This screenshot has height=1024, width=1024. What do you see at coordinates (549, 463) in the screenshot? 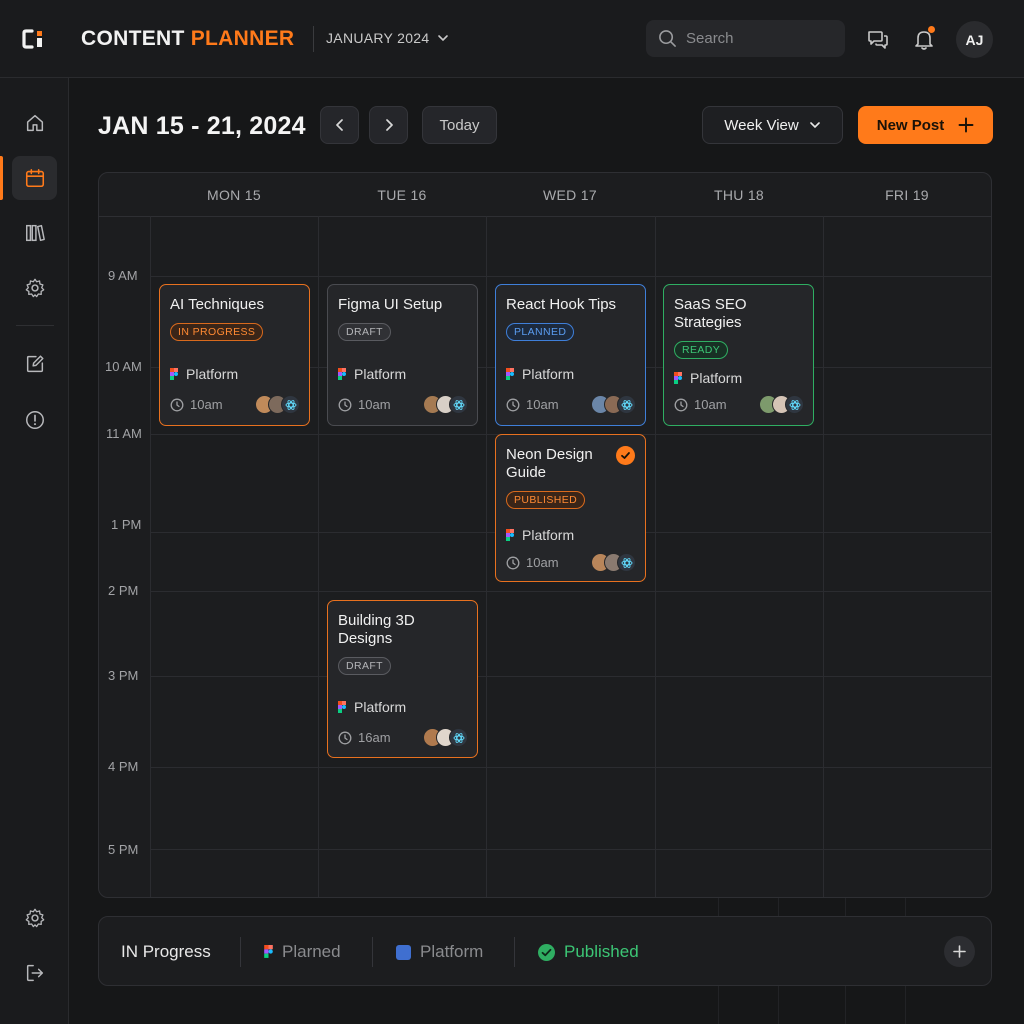
I see `event-title: Neon Design Guide` at bounding box center [549, 463].